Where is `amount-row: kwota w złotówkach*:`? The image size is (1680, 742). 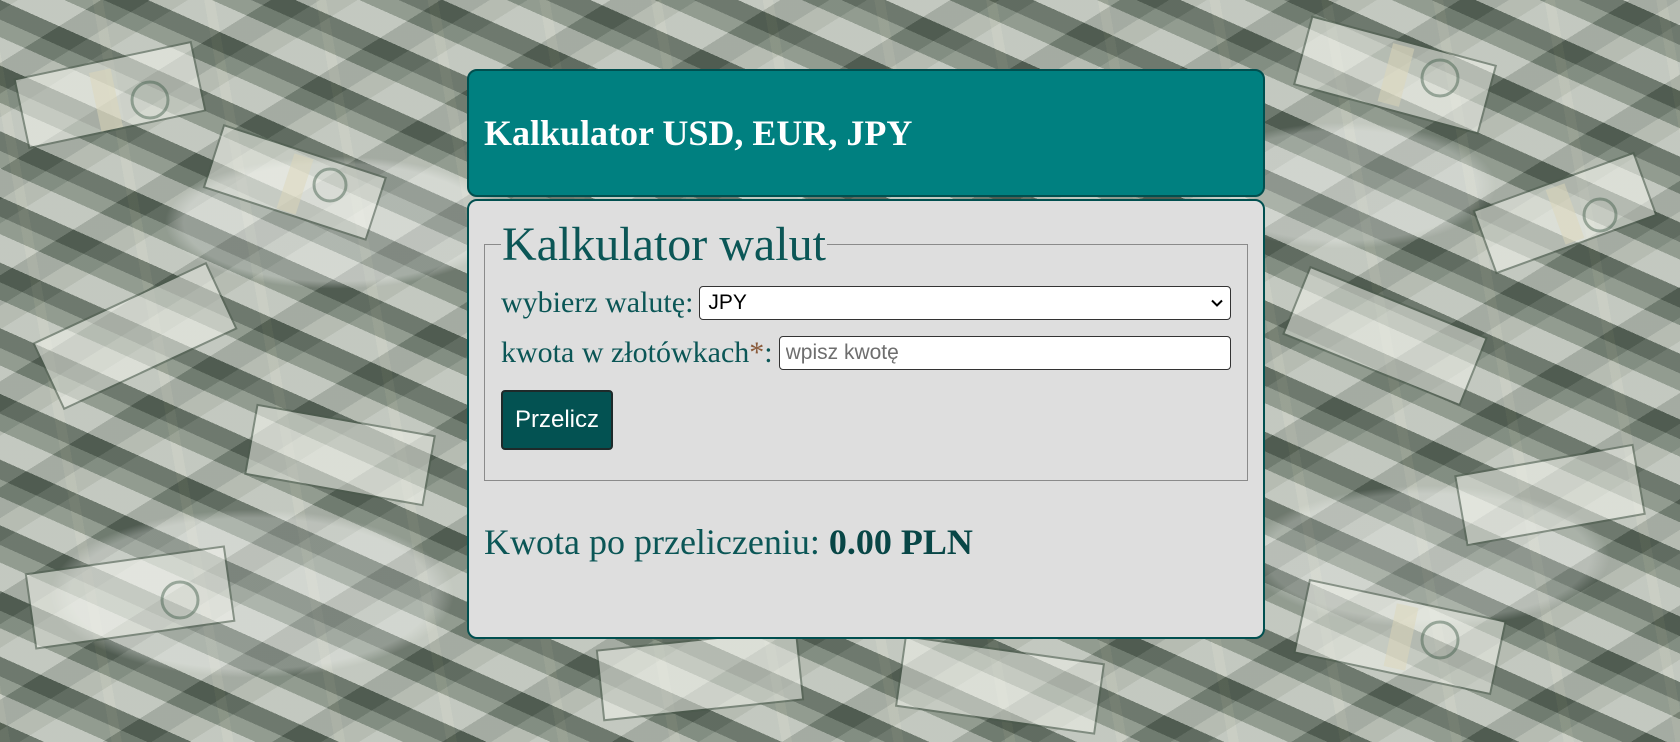 amount-row: kwota w złotówkach*: is located at coordinates (866, 353).